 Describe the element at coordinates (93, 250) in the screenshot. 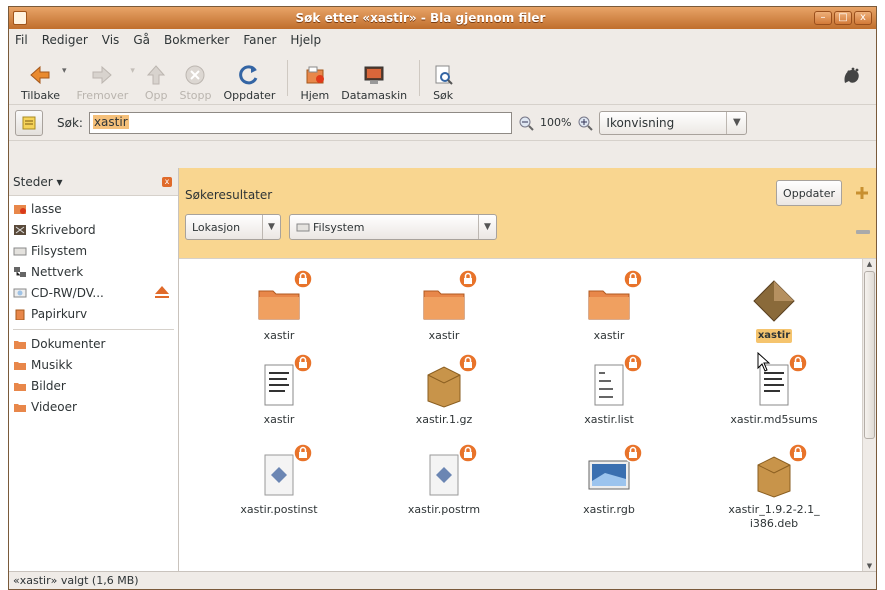

I see `sidebar-item-filesystem: Filsystem` at that location.